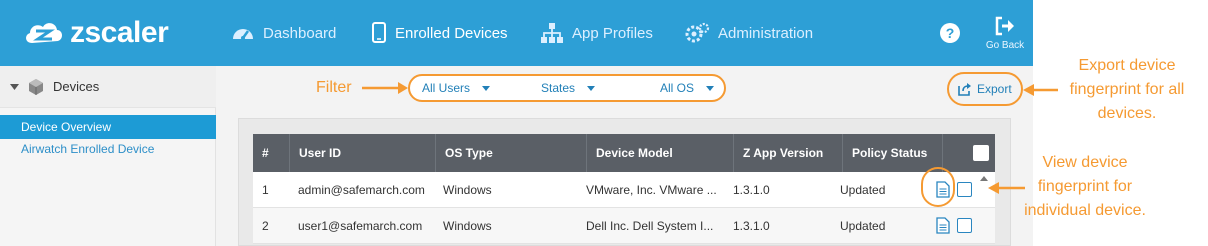  What do you see at coordinates (1085, 162) in the screenshot?
I see `view-annotation-line-1: View device` at bounding box center [1085, 162].